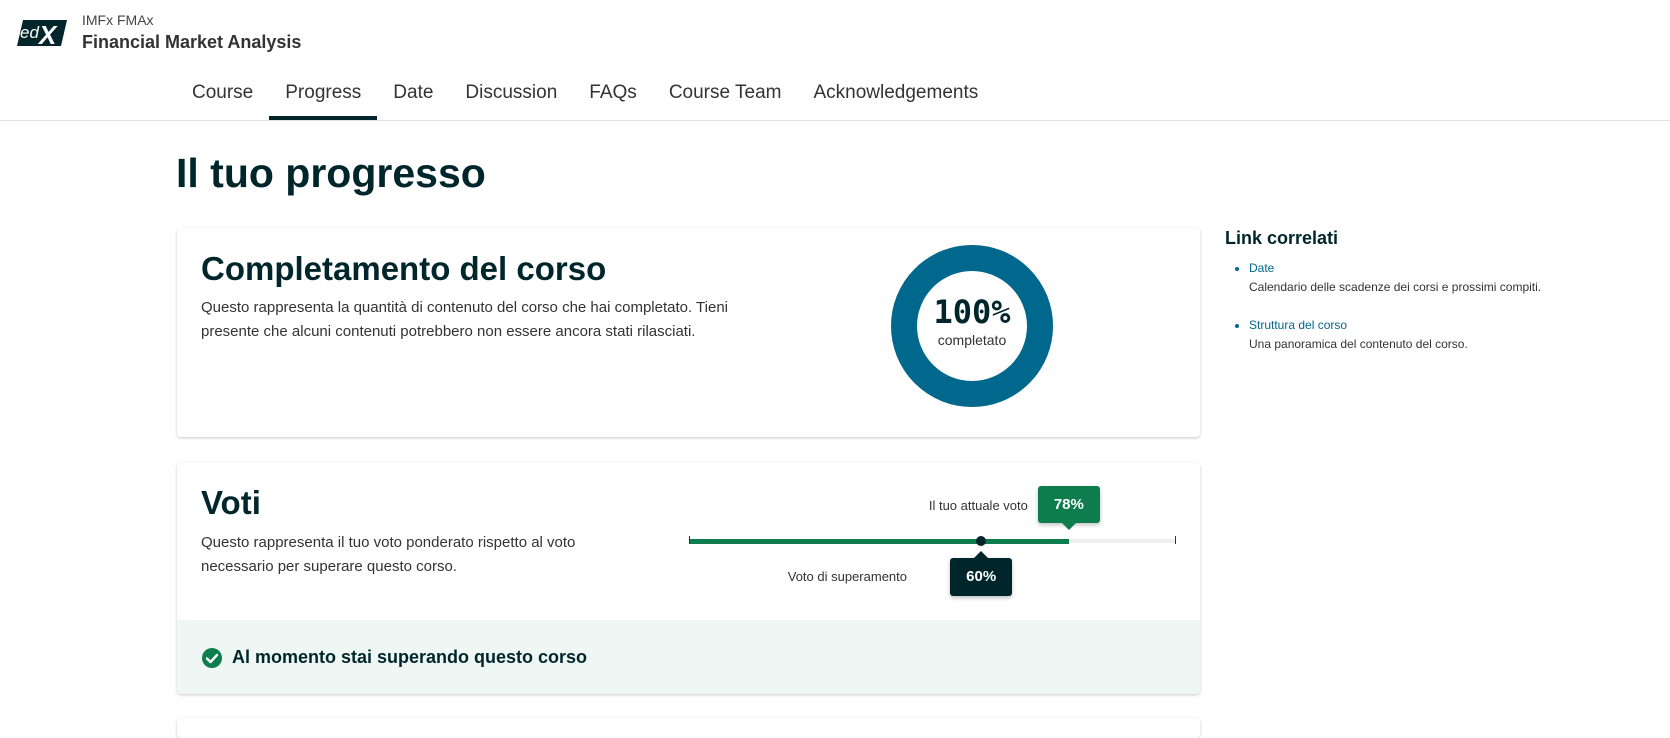 The width and height of the screenshot is (1670, 738). What do you see at coordinates (192, 42) in the screenshot?
I see `course-title: Financial Market Analysis` at bounding box center [192, 42].